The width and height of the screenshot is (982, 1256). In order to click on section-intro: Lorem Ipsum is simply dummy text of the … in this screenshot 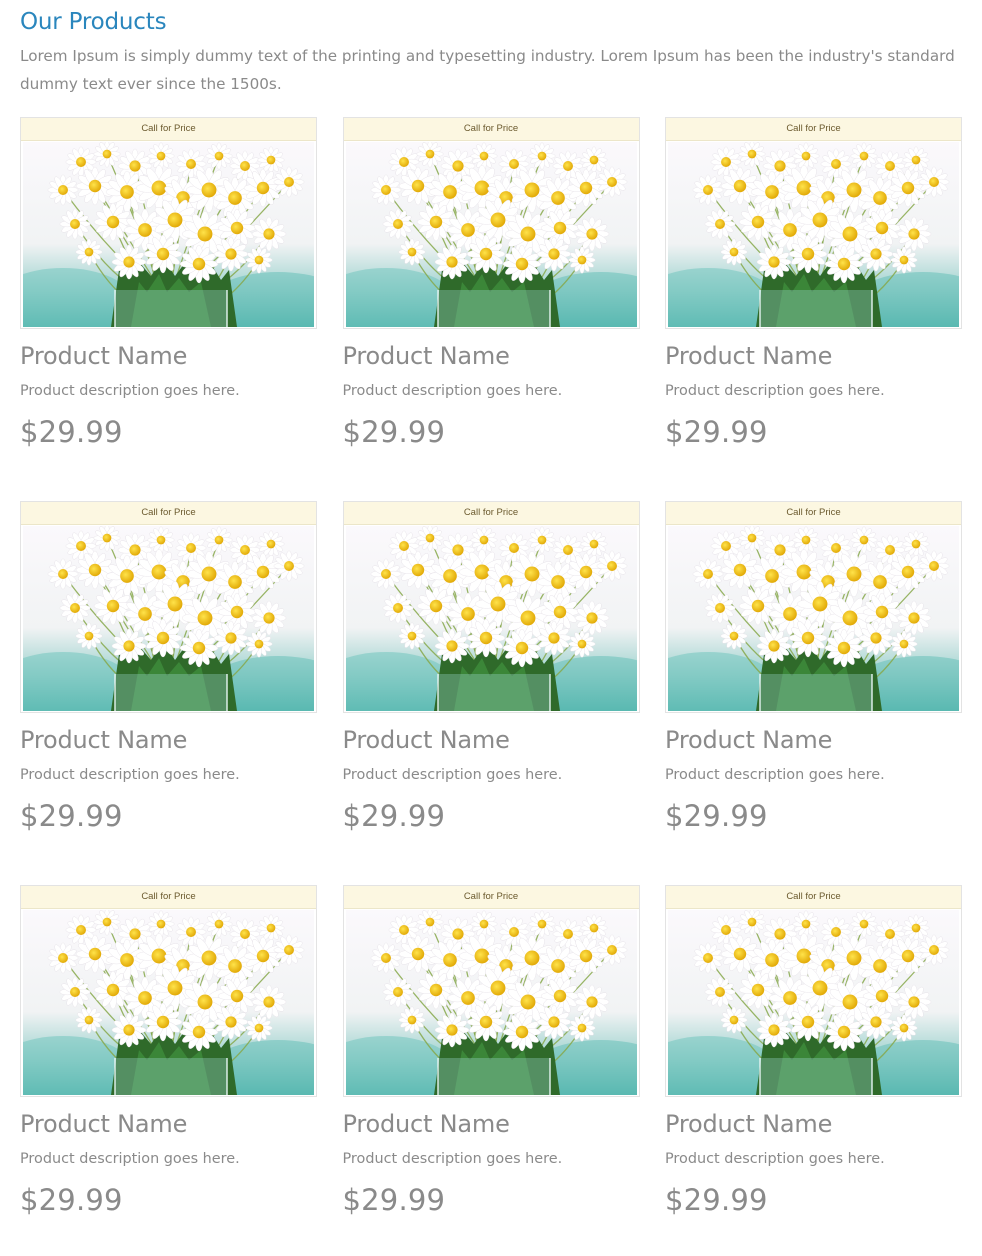, I will do `click(487, 70)`.